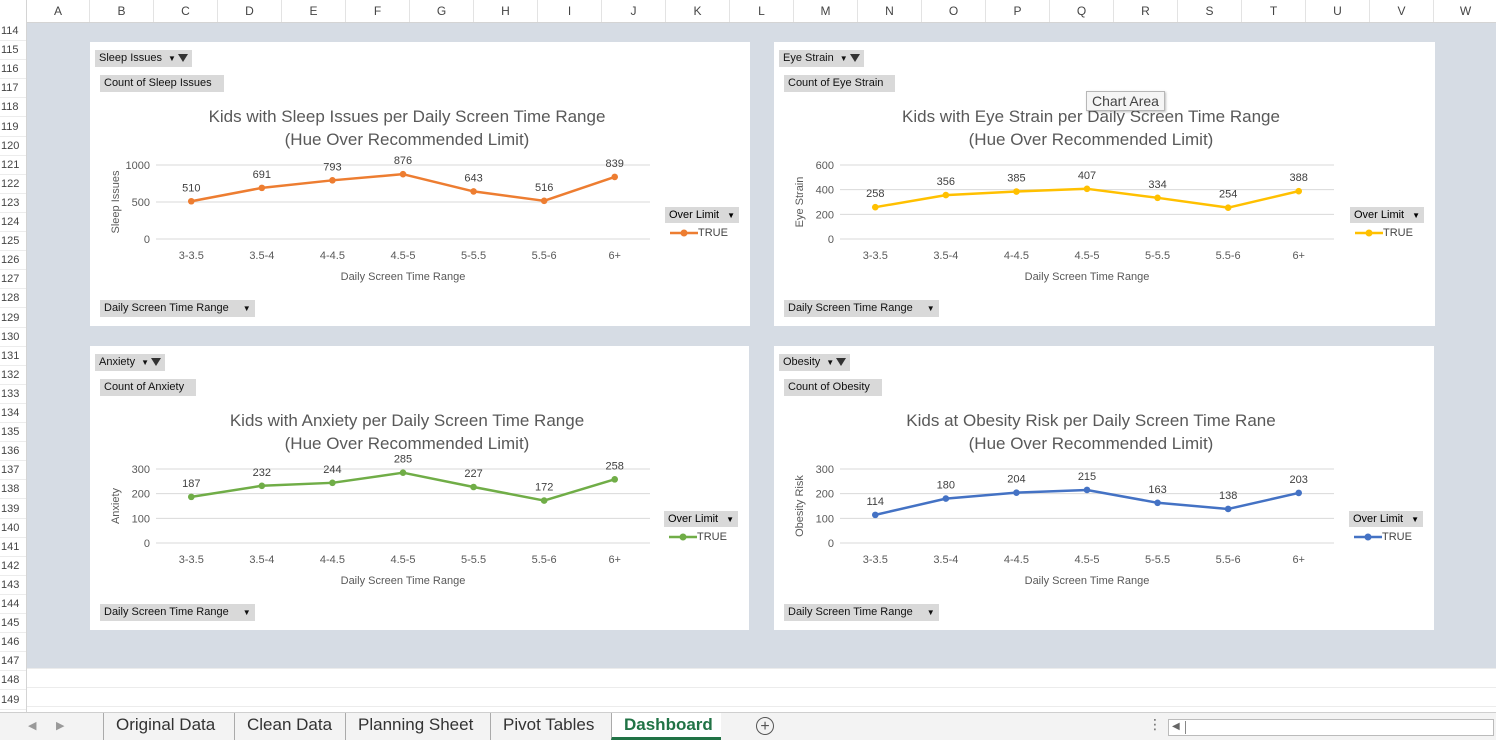  I want to click on column-header-l: L, so click(762, 11).